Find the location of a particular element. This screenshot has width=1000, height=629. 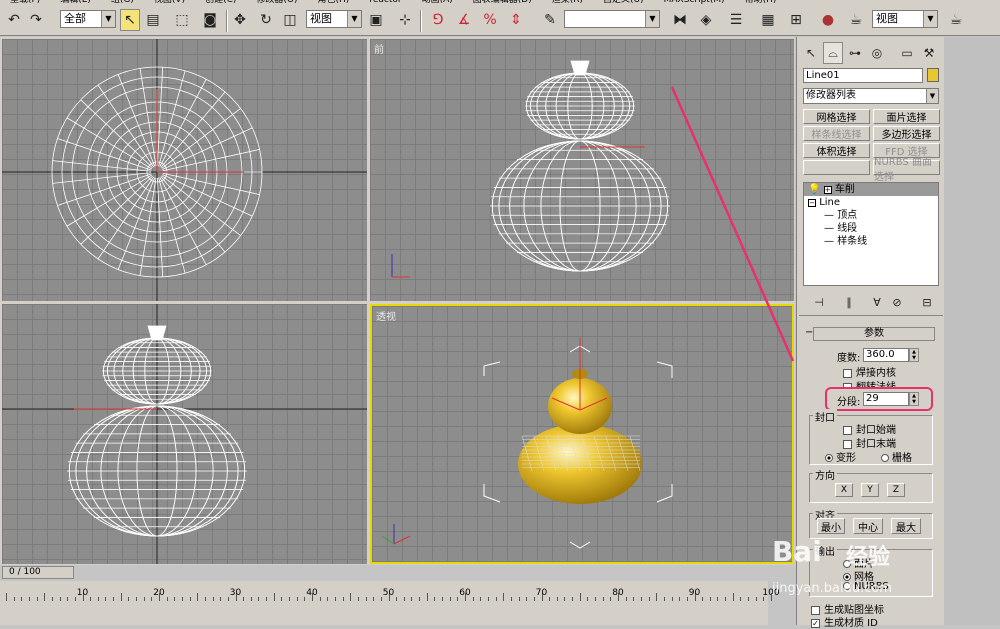

cap-end-checkbox: 封口末端 is located at coordinates (869, 442).